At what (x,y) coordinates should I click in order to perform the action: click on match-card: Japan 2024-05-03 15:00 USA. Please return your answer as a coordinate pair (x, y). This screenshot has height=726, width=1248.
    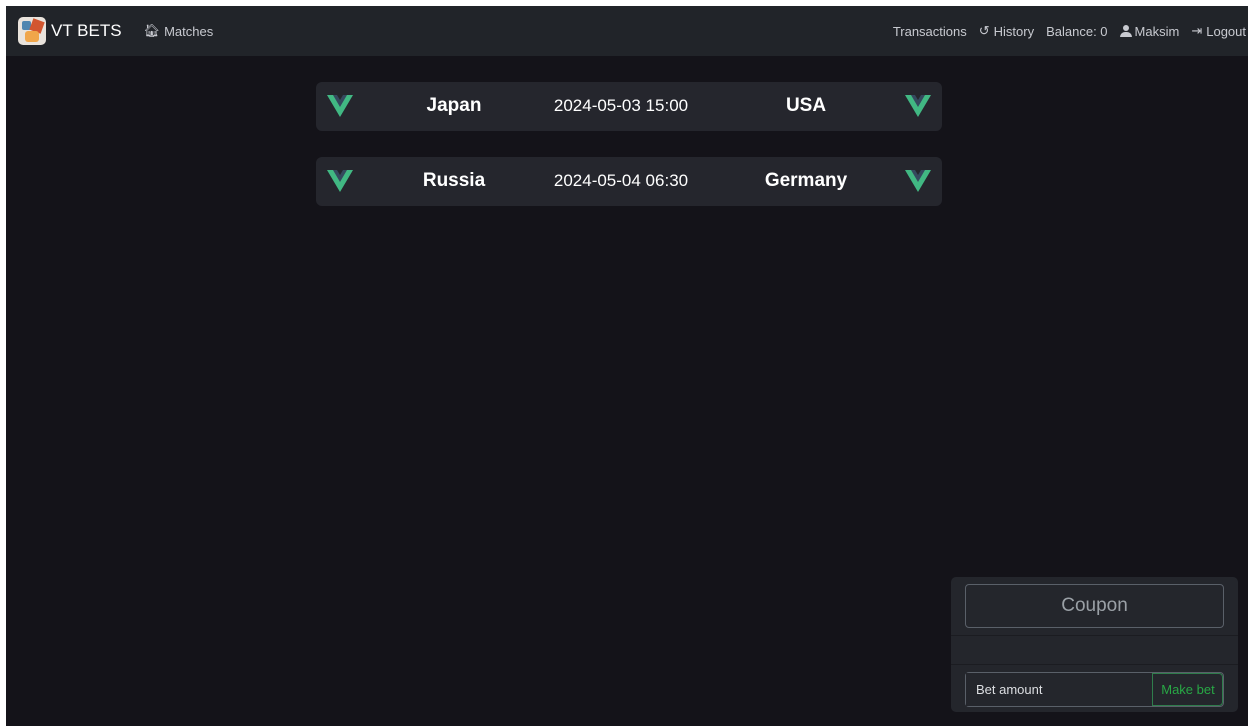
    Looking at the image, I should click on (629, 106).